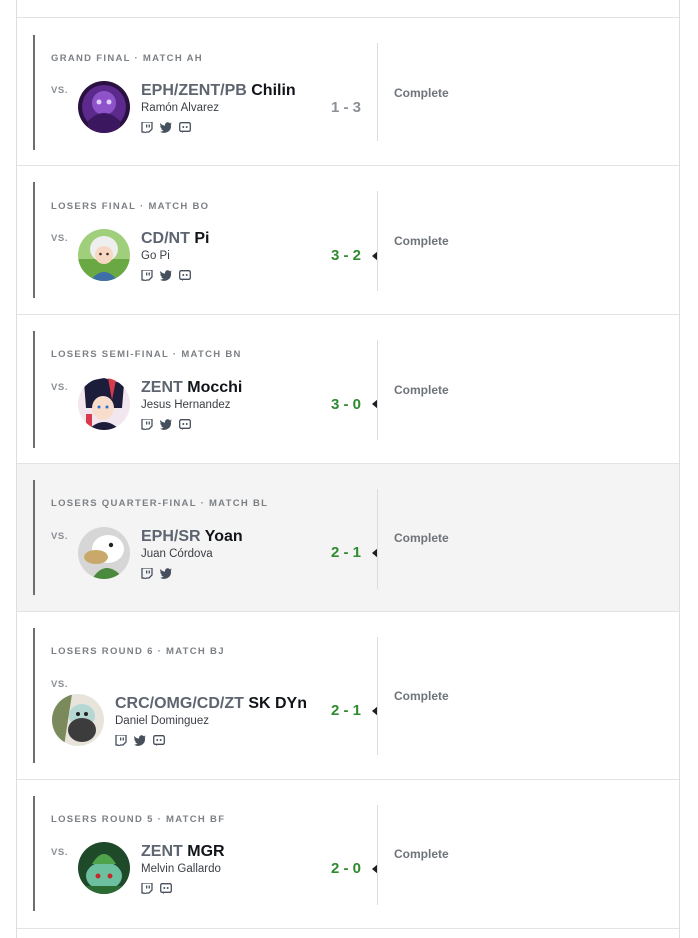  What do you see at coordinates (171, 536) in the screenshot?
I see `opponent-team-prefix: EPH/SR` at bounding box center [171, 536].